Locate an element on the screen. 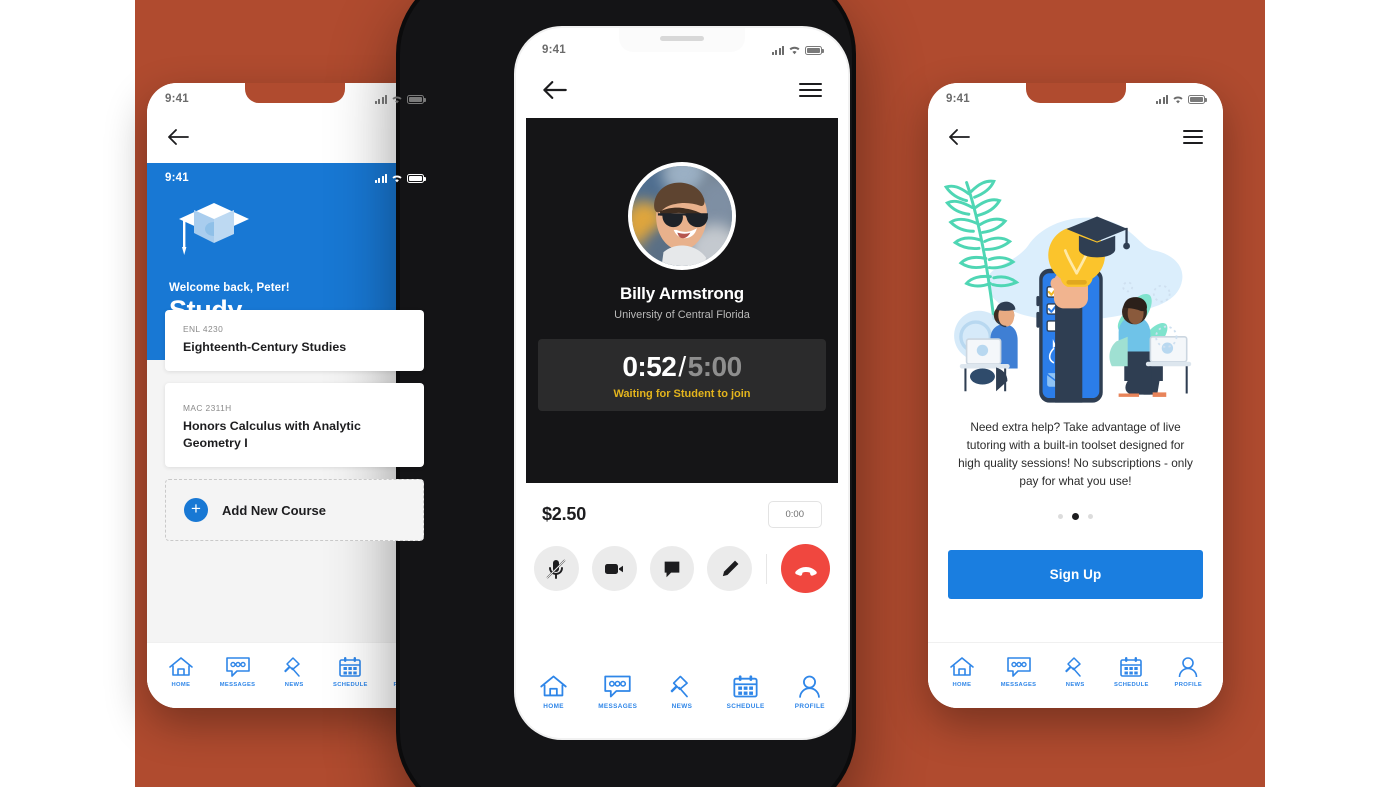 This screenshot has height=787, width=1400. center-tab-bar: HOME MESSAGES NEWS SCHEDULE PROFILE is located at coordinates (682, 699).